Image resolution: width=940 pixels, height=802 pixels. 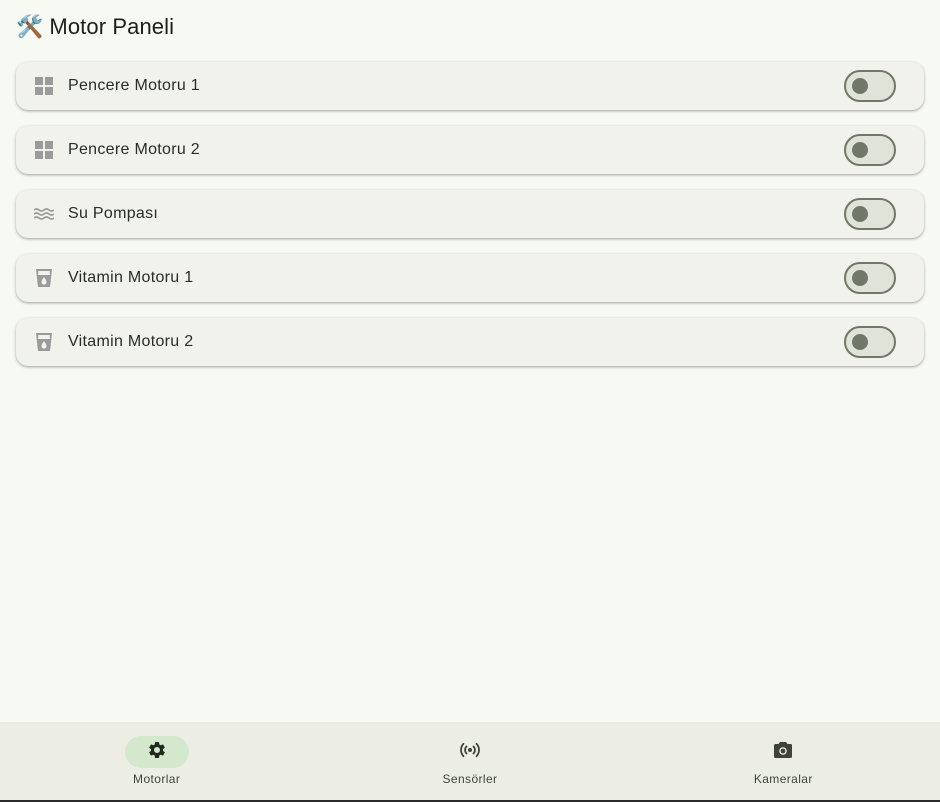 I want to click on nav-active-indicator, so click(x=156, y=752).